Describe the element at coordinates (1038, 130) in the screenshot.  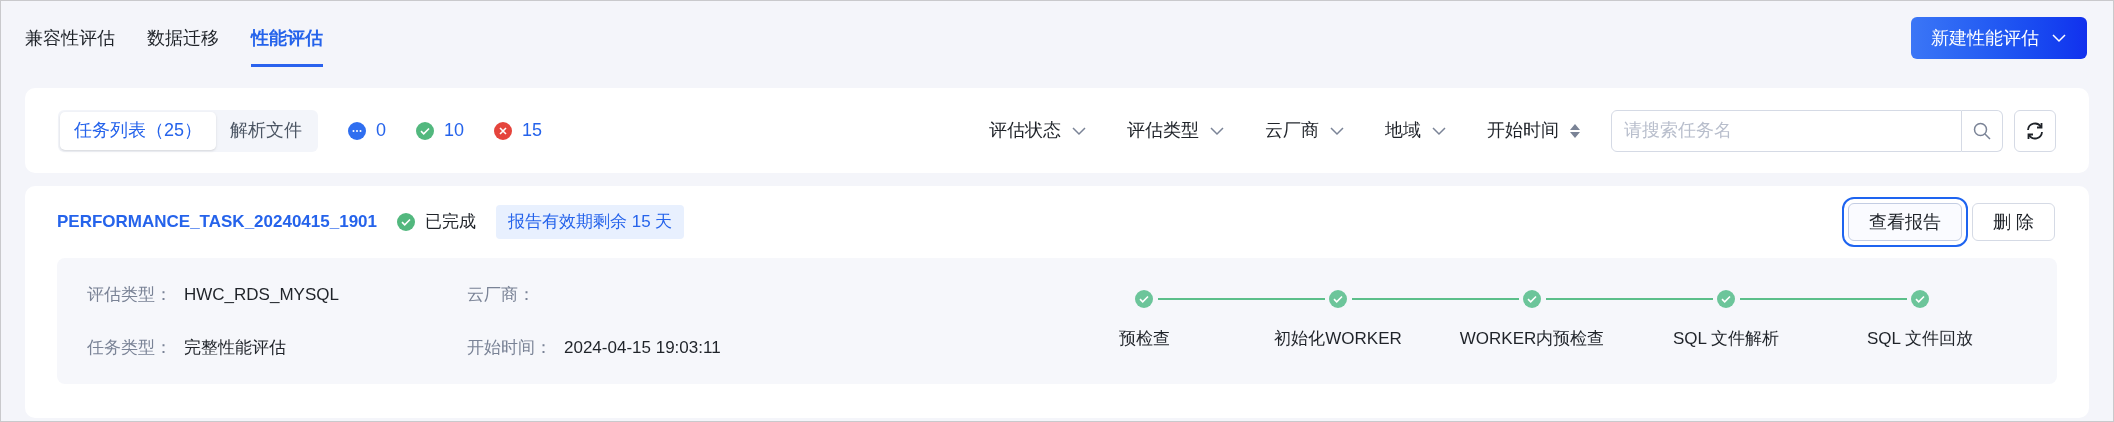
I see `filter-dropdown: 评估状态` at that location.